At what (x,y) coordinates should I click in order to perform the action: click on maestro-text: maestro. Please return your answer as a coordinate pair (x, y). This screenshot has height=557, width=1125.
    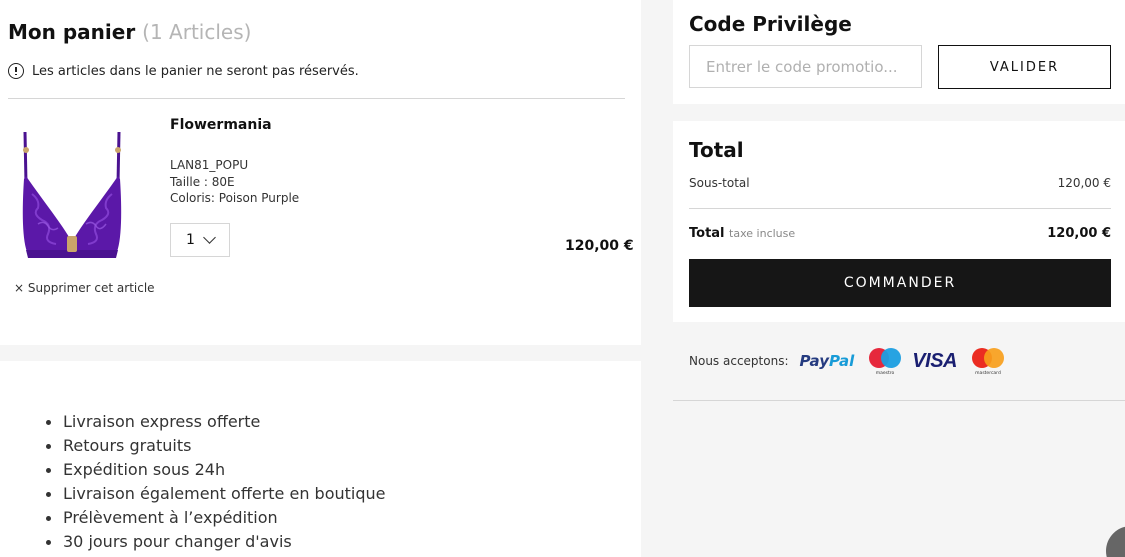
    Looking at the image, I should click on (885, 373).